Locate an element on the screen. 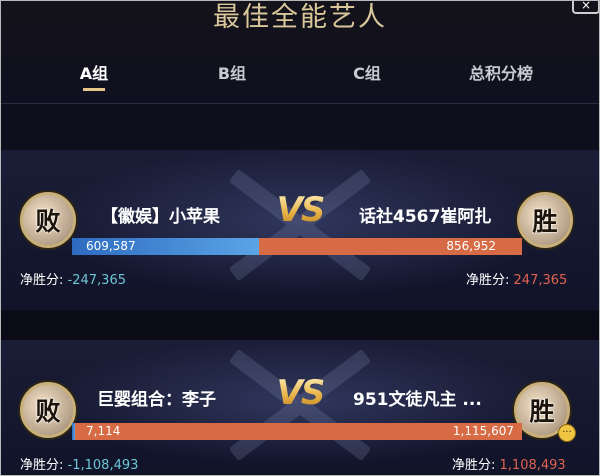  divider is located at coordinates (300, 325).